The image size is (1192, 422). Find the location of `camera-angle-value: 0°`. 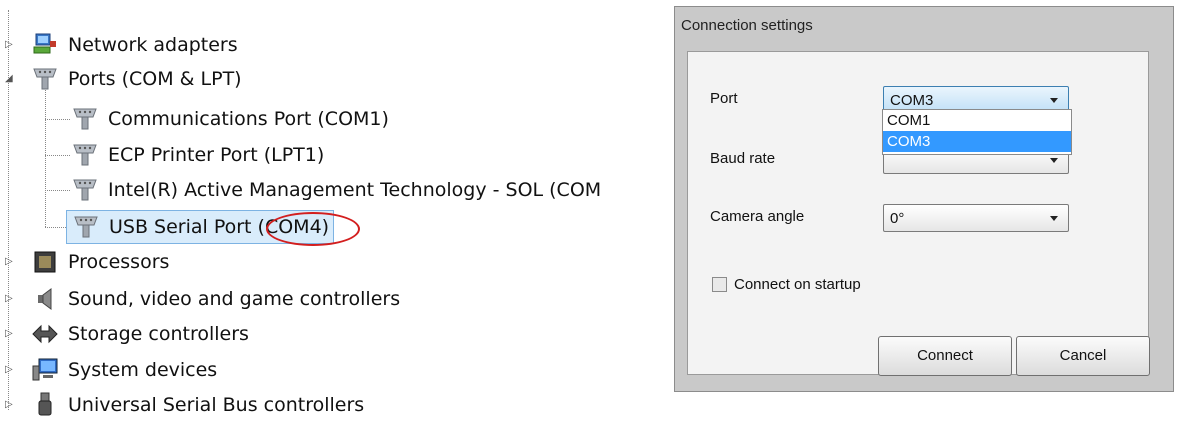

camera-angle-value: 0° is located at coordinates (897, 218).